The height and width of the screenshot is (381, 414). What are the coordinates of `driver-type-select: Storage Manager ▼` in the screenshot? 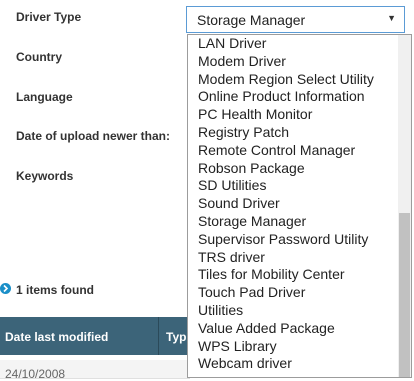 It's located at (295, 19).